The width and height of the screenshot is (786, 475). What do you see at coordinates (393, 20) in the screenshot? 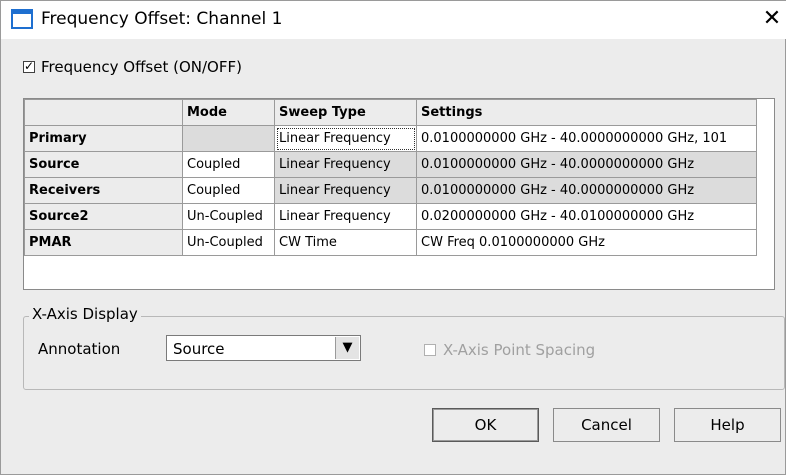
I see `title-bar: Frequency Offset: Channel 1 ✕` at bounding box center [393, 20].